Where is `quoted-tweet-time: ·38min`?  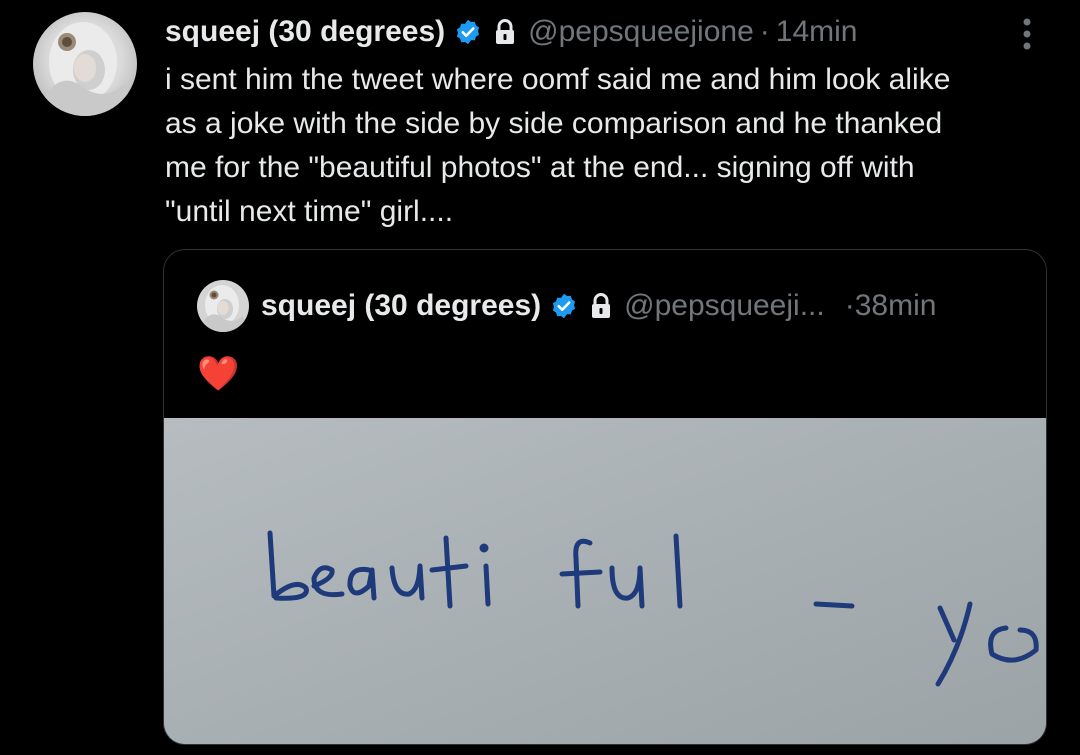 quoted-tweet-time: ·38min is located at coordinates (891, 306).